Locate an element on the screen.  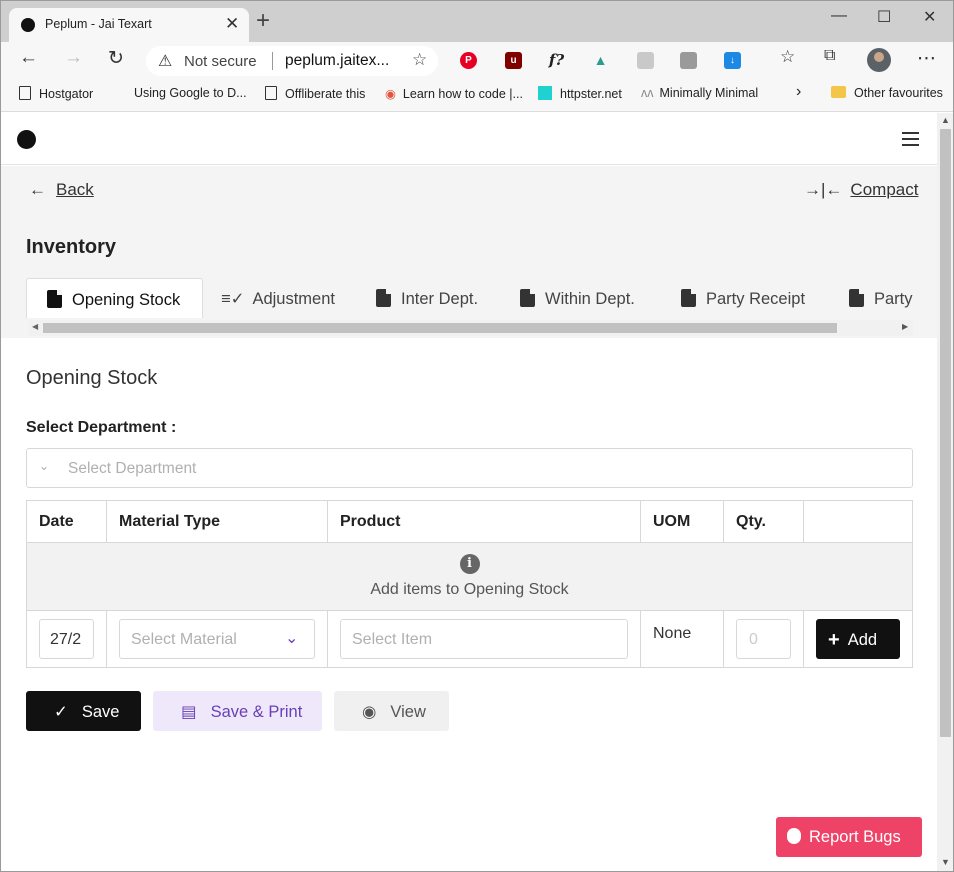
document-export-icon is located at coordinates (383, 298).